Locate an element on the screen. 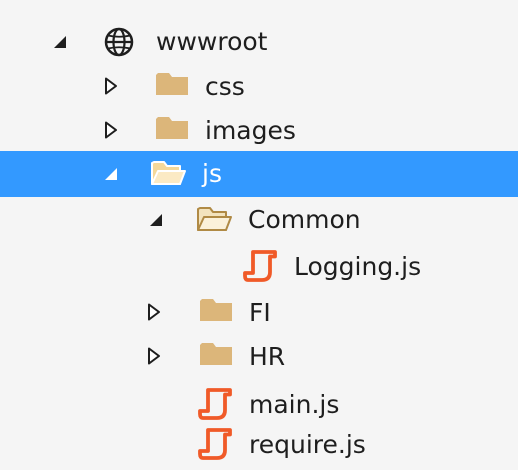 Image resolution: width=518 pixels, height=470 pixels. tree-node-label: css is located at coordinates (225, 86).